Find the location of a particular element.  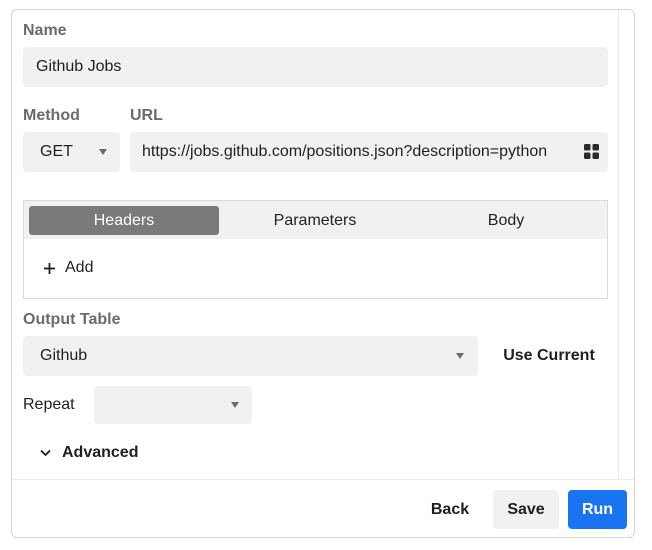

back-button: Back is located at coordinates (450, 509).